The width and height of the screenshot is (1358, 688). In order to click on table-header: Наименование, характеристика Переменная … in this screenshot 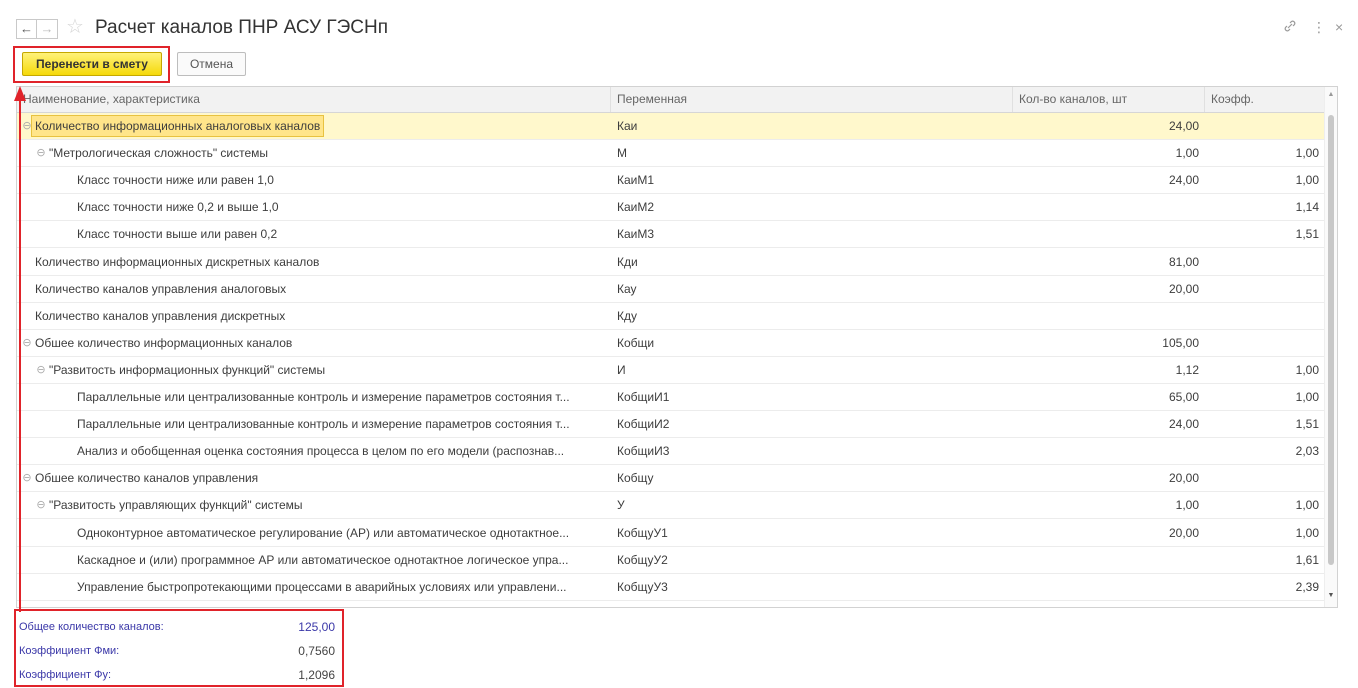, I will do `click(677, 100)`.